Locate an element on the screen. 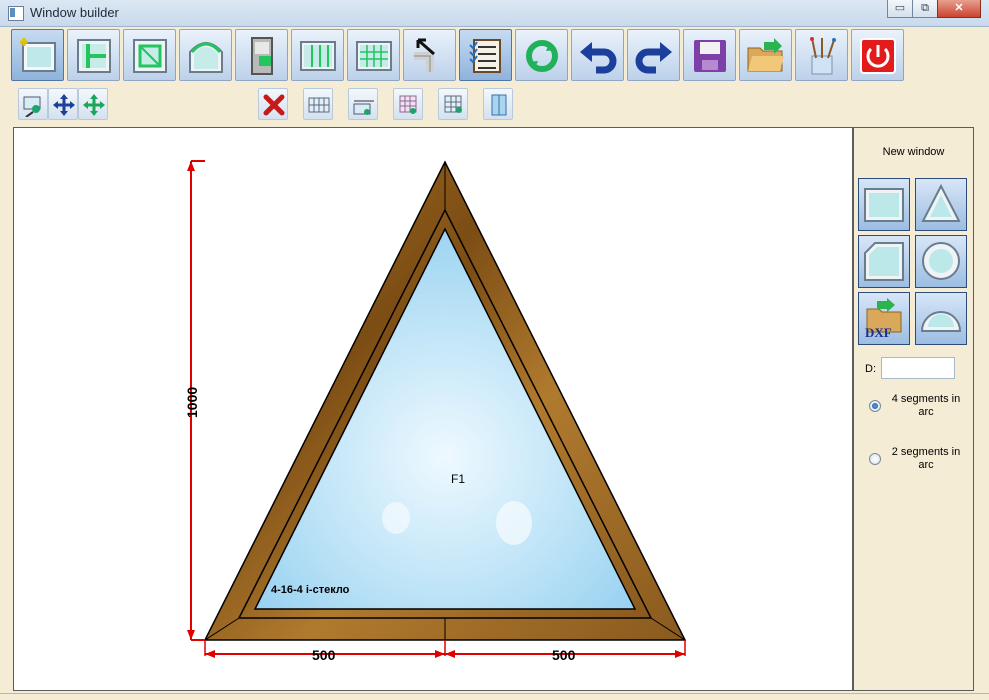 This screenshot has width=989, height=700. open-tool is located at coordinates (765, 55).